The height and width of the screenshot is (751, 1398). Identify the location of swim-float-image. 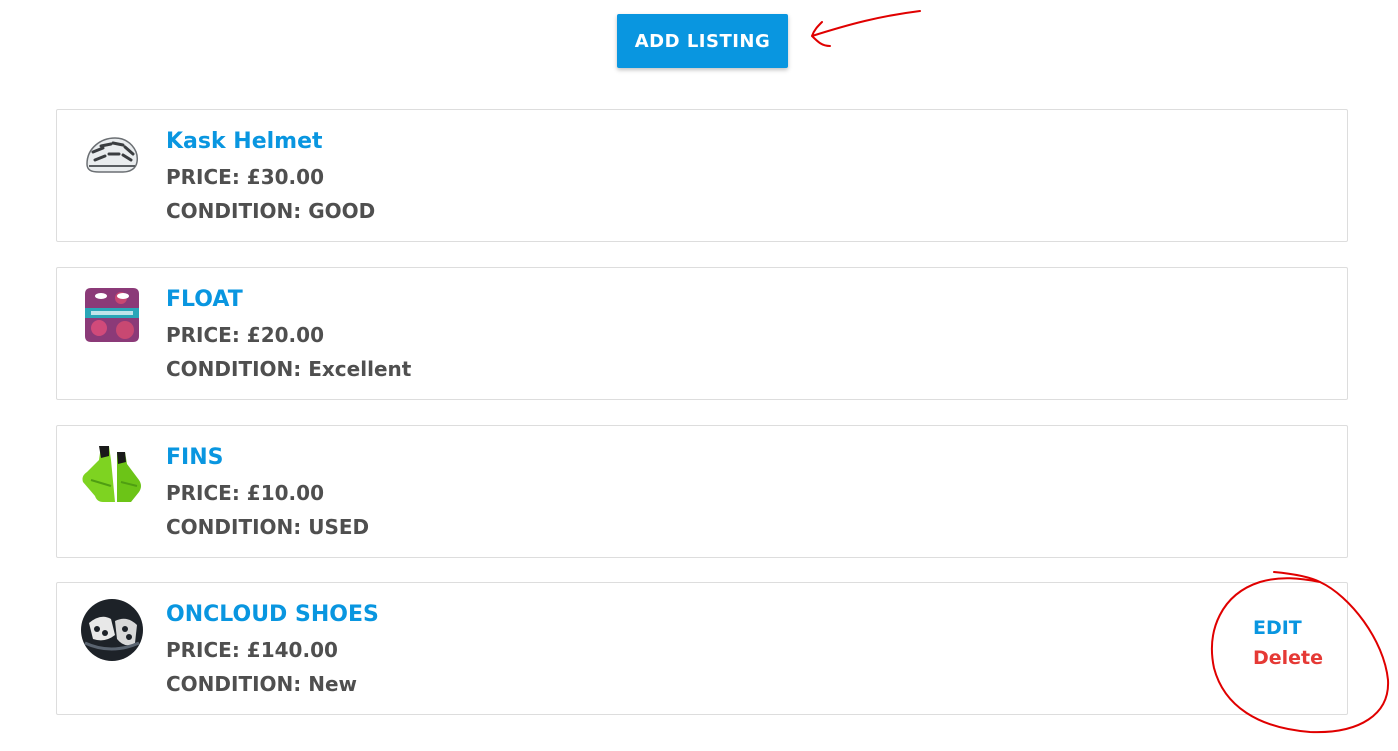
(112, 315).